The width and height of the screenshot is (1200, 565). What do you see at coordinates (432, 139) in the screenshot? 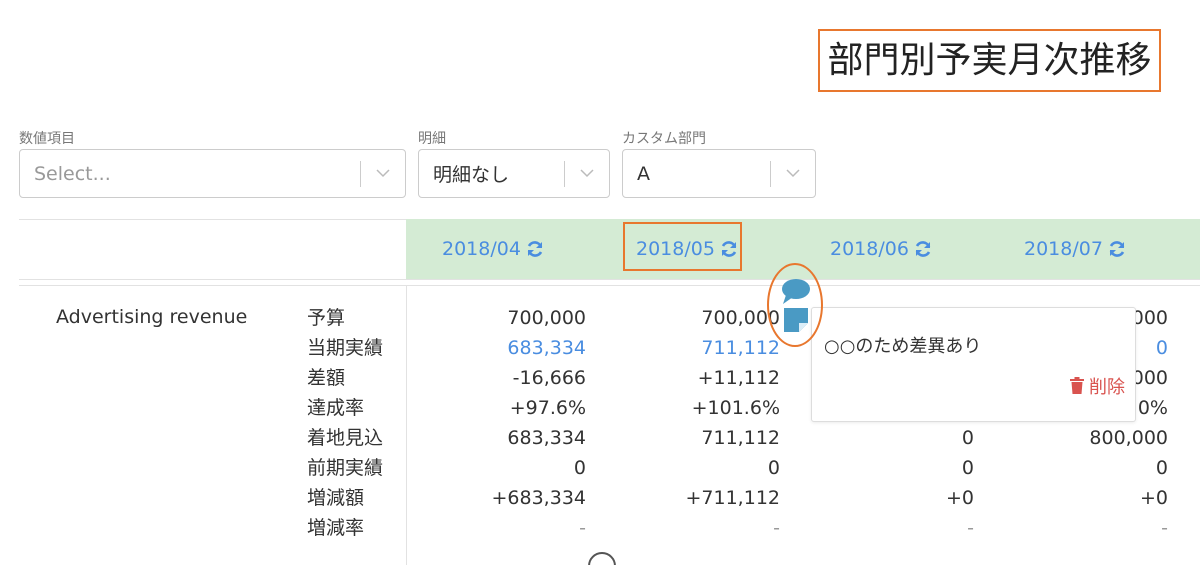
I see `filter-label-detail: 明細` at bounding box center [432, 139].